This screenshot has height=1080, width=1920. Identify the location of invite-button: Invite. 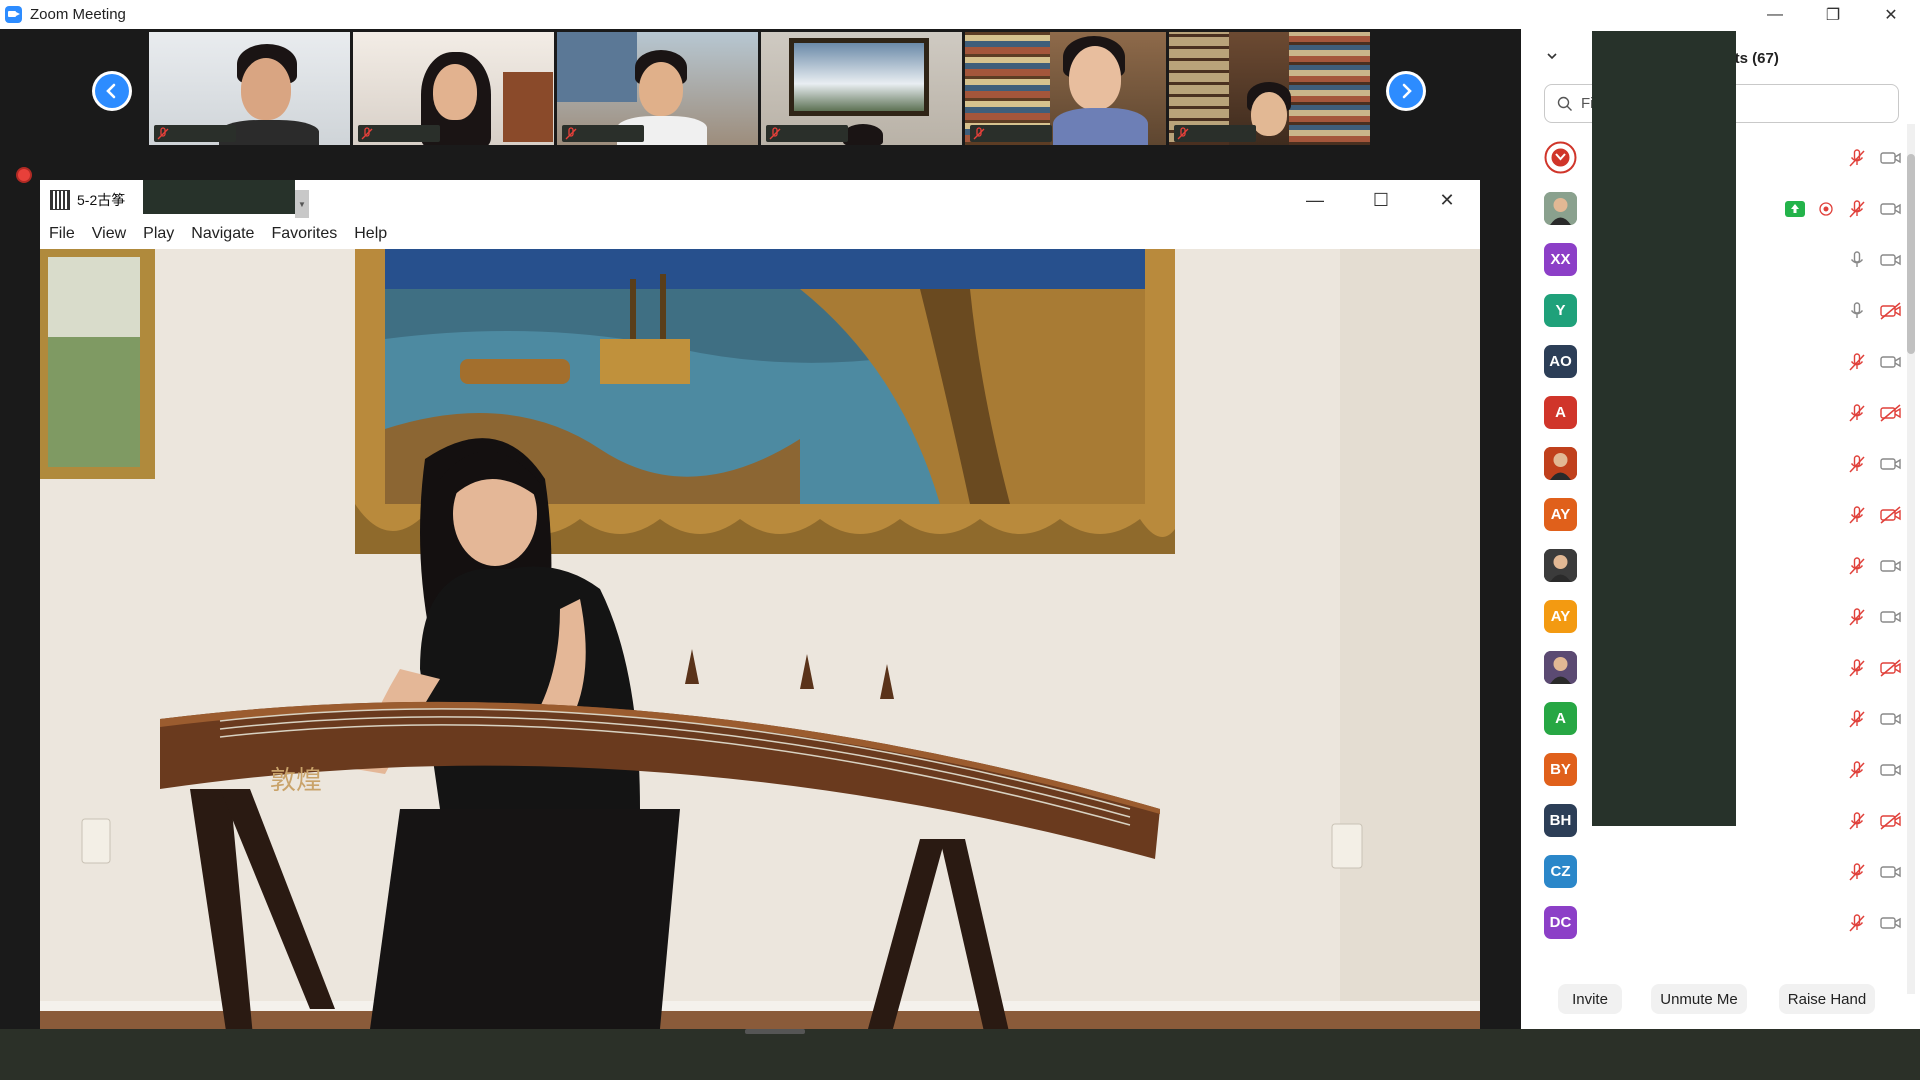
(1590, 999).